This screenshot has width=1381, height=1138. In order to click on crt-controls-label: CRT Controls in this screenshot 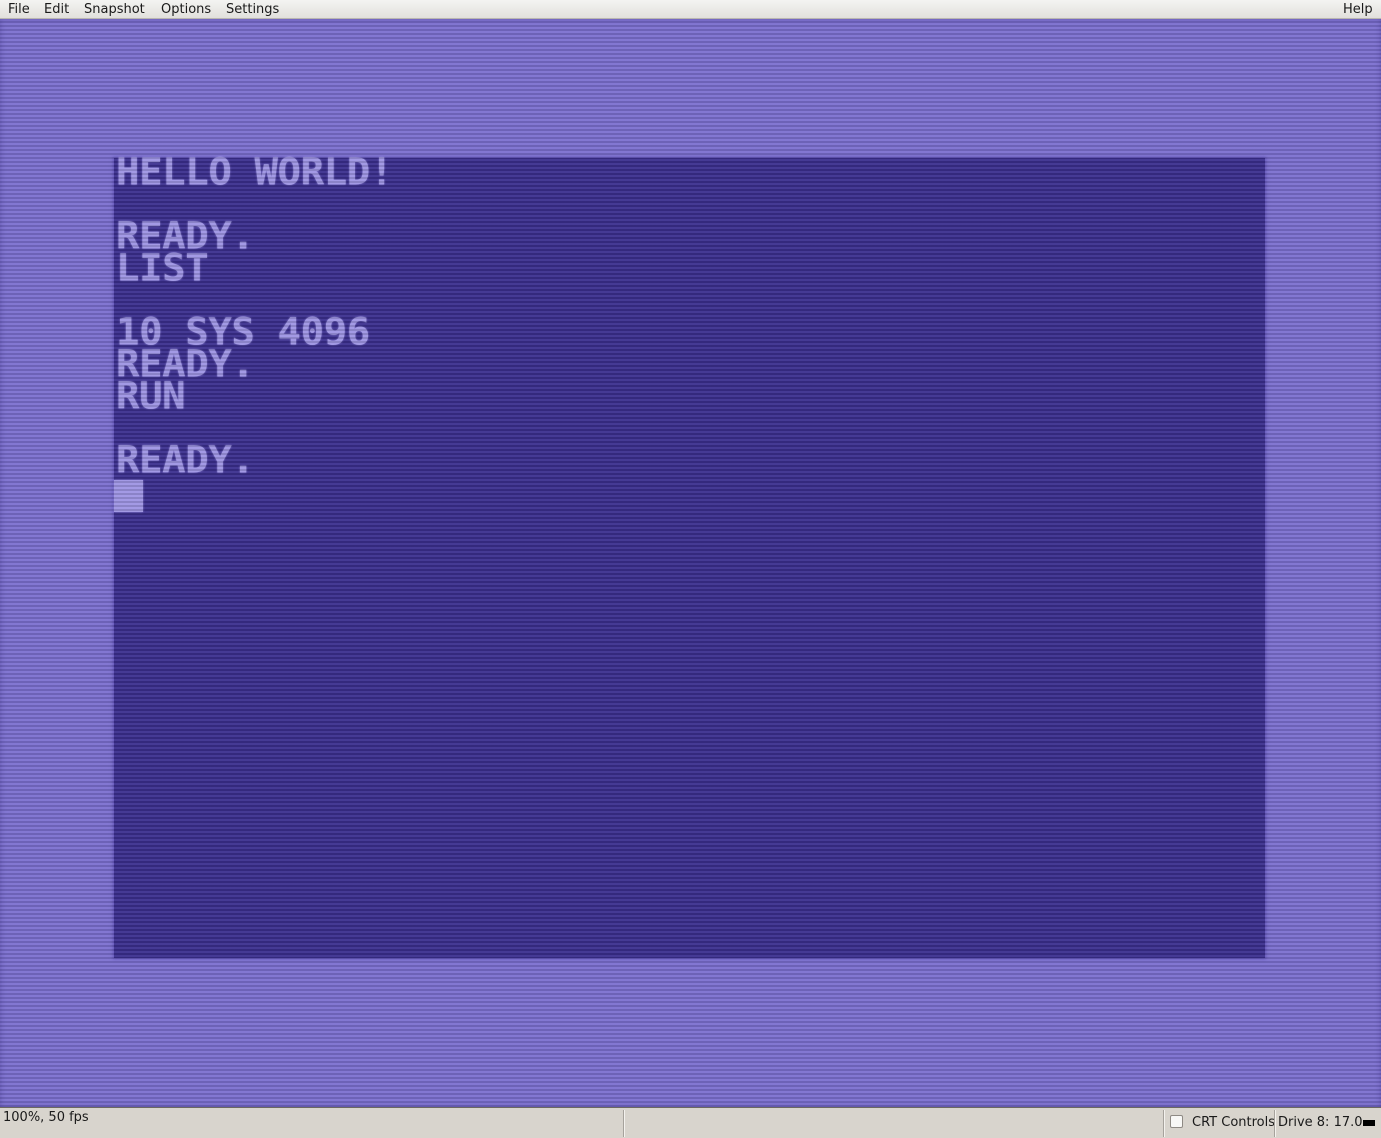, I will do `click(1233, 1122)`.